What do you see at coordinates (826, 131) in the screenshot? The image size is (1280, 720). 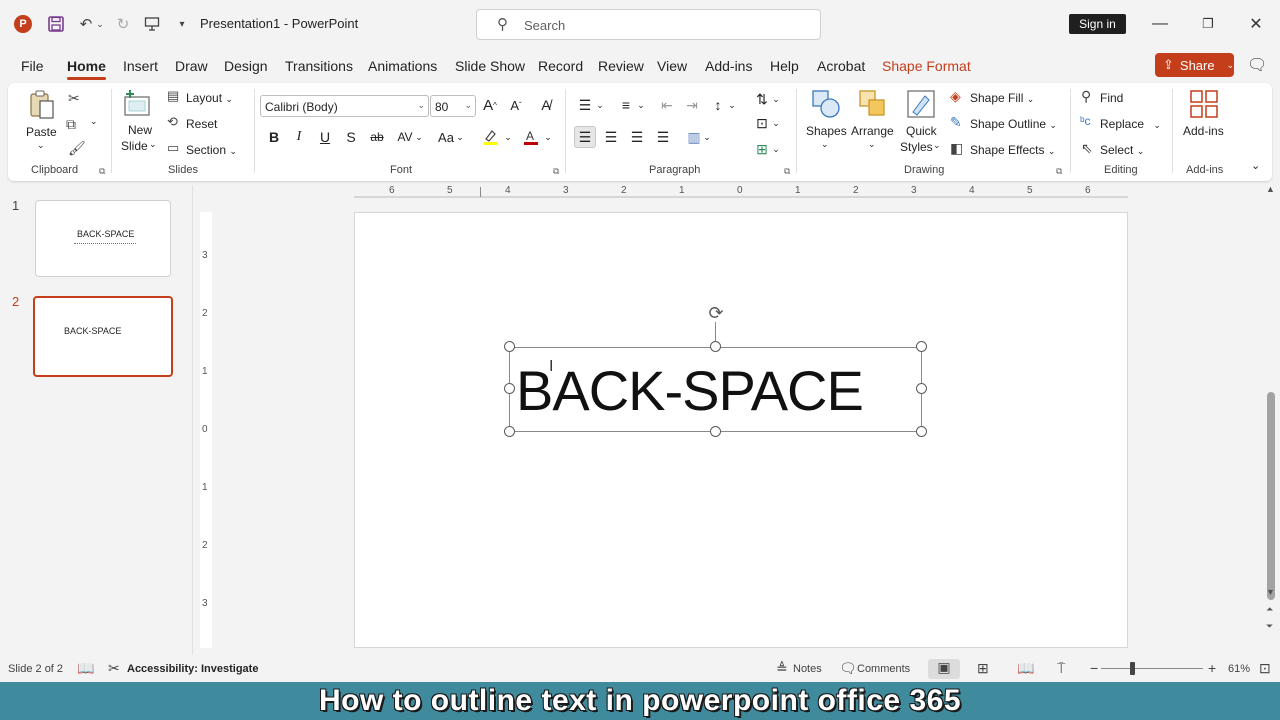 I see `shapes-button: Shapes` at bounding box center [826, 131].